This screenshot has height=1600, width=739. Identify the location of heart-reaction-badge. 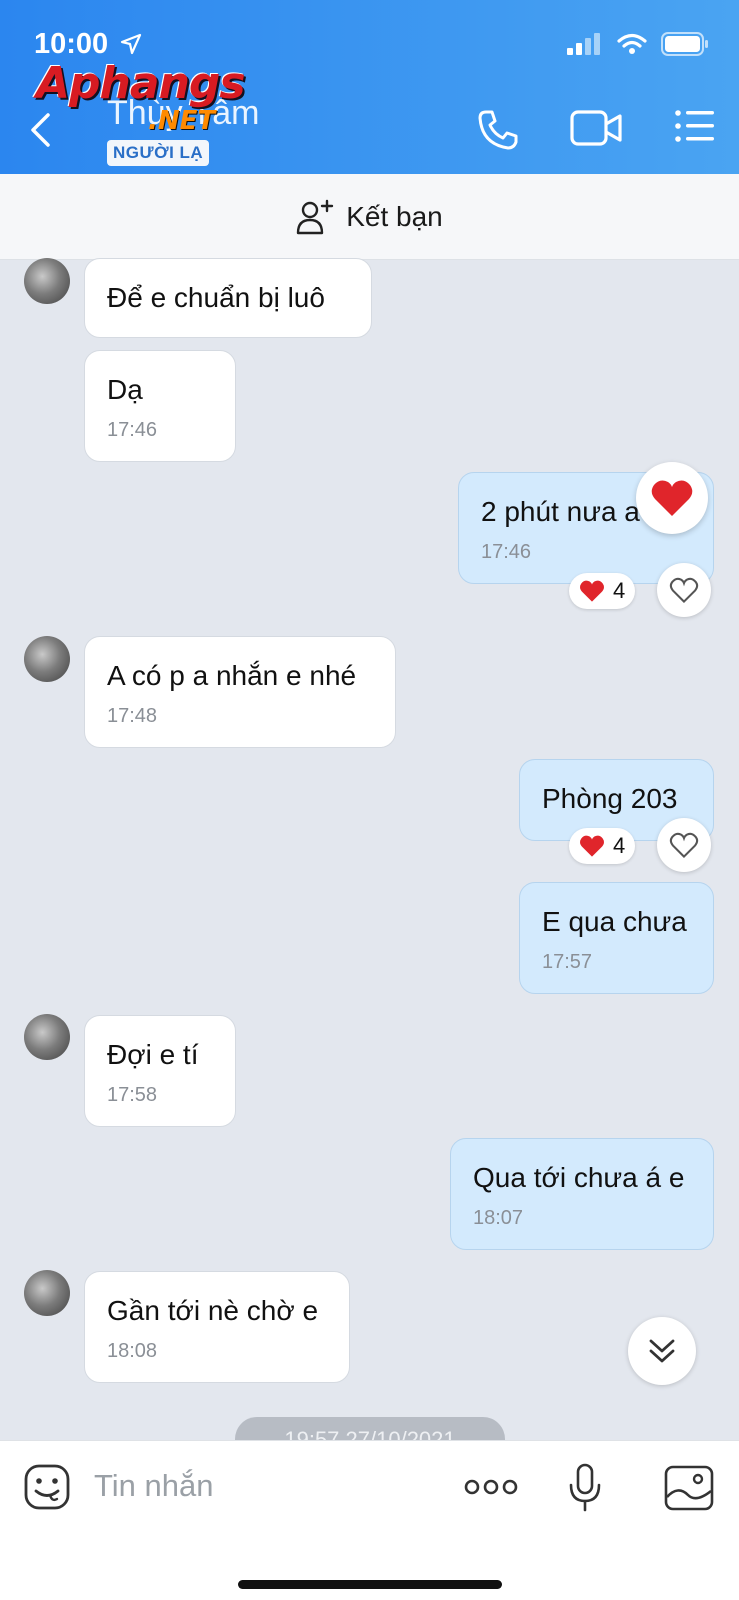
(672, 498).